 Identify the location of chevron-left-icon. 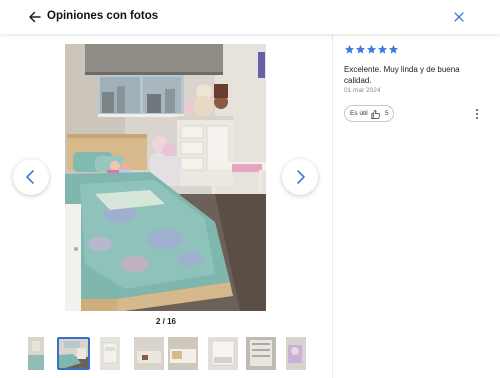
(30, 177).